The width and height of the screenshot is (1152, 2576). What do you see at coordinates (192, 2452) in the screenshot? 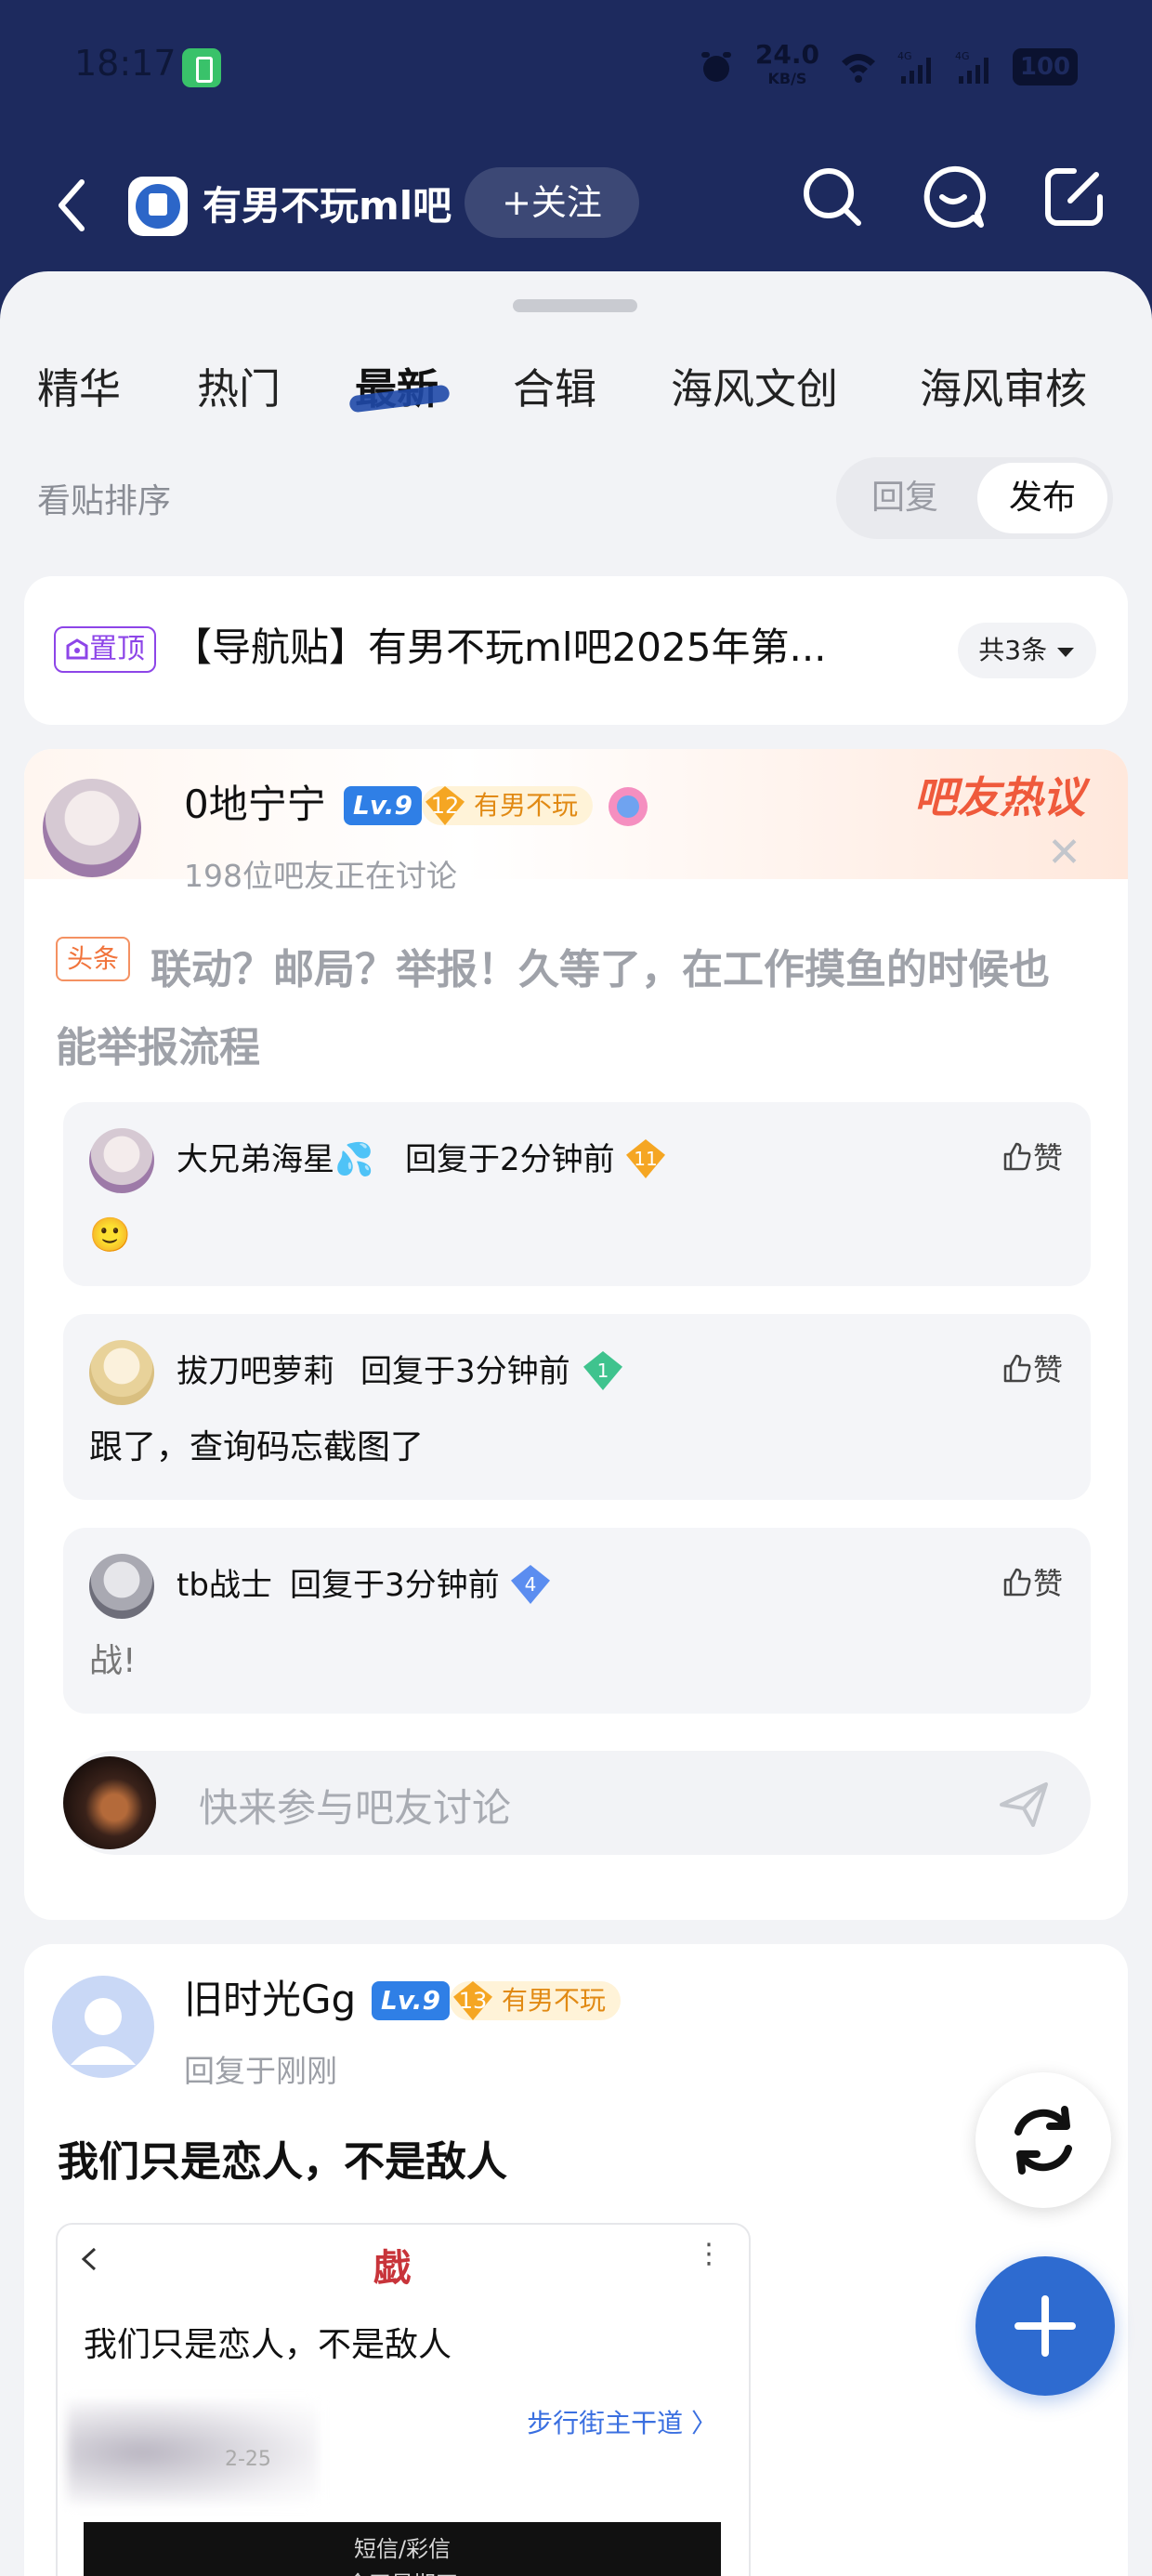
I see `blurred-user` at bounding box center [192, 2452].